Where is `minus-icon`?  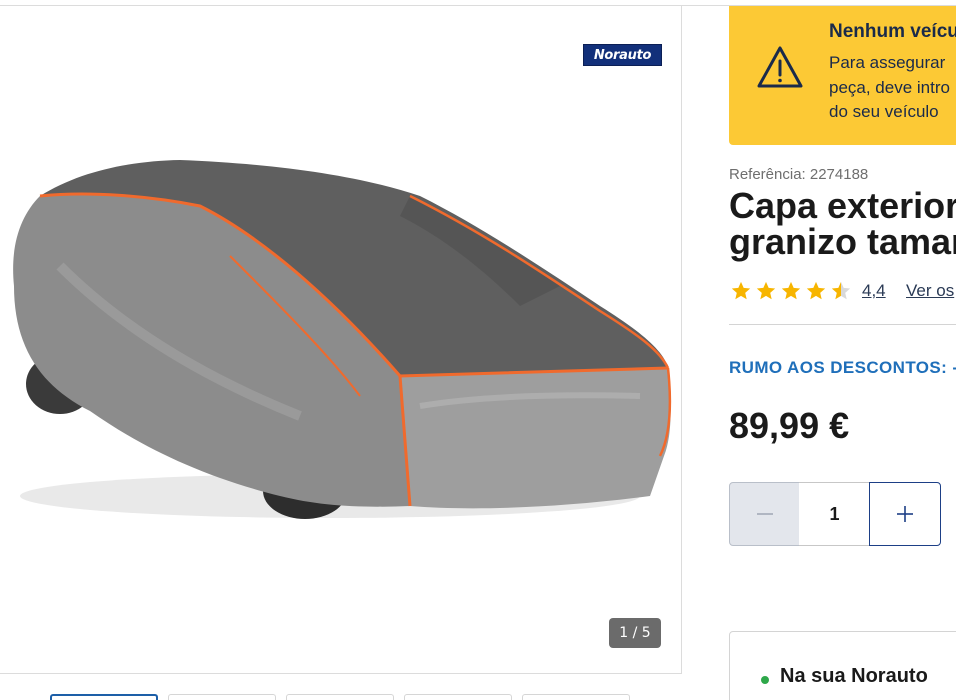 minus-icon is located at coordinates (764, 514).